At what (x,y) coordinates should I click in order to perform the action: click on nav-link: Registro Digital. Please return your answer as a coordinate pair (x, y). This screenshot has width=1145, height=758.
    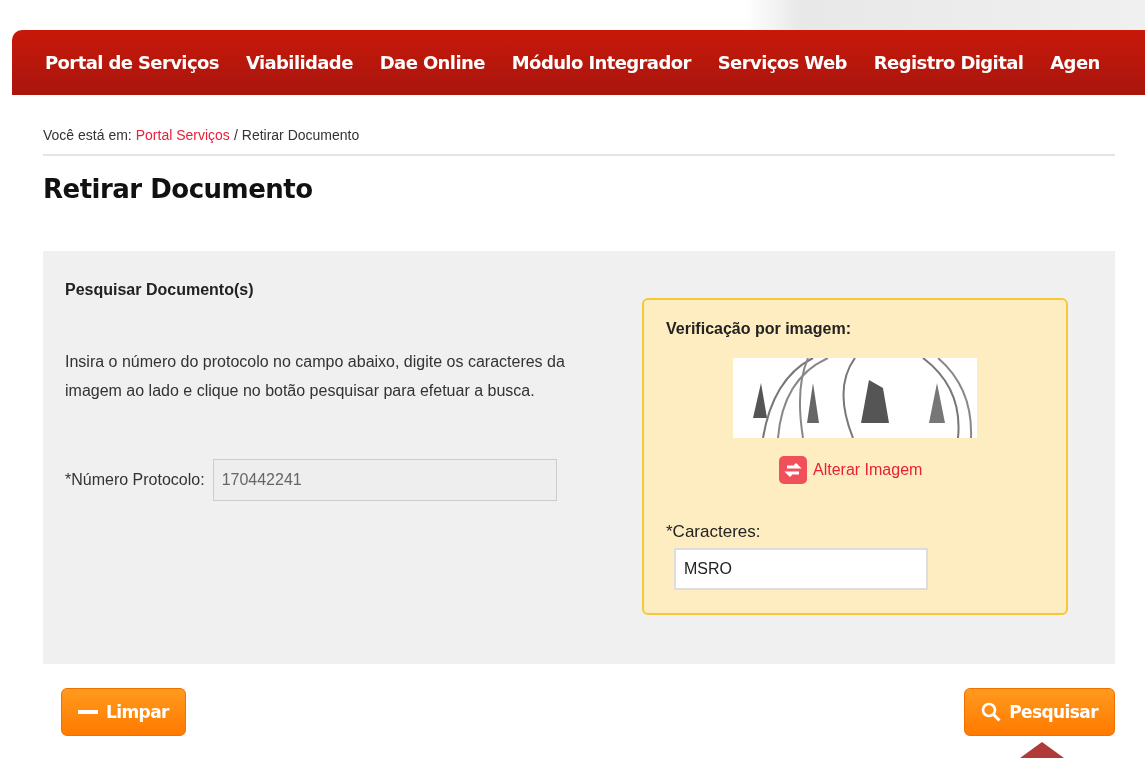
    Looking at the image, I should click on (948, 62).